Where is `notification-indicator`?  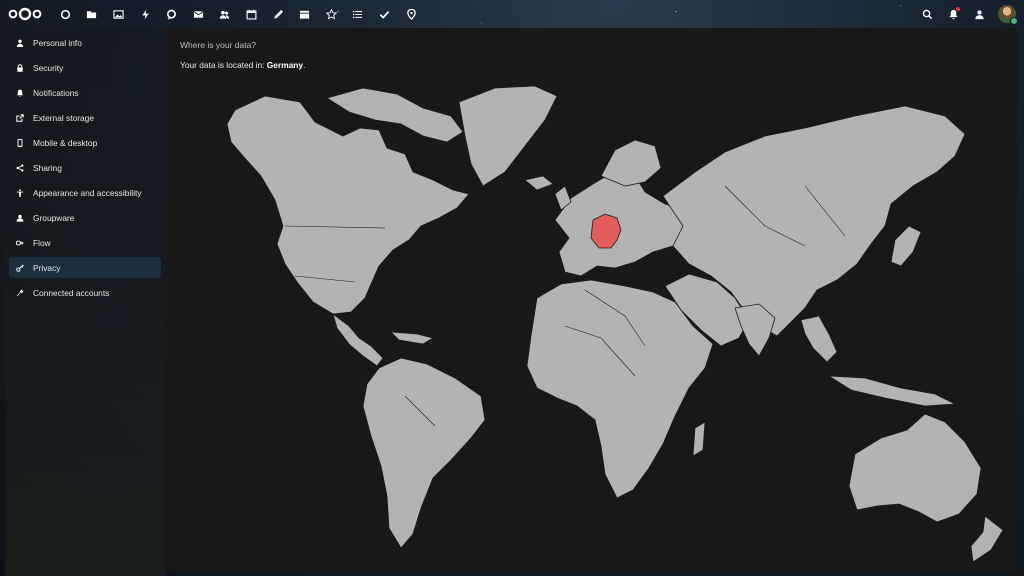 notification-indicator is located at coordinates (958, 9).